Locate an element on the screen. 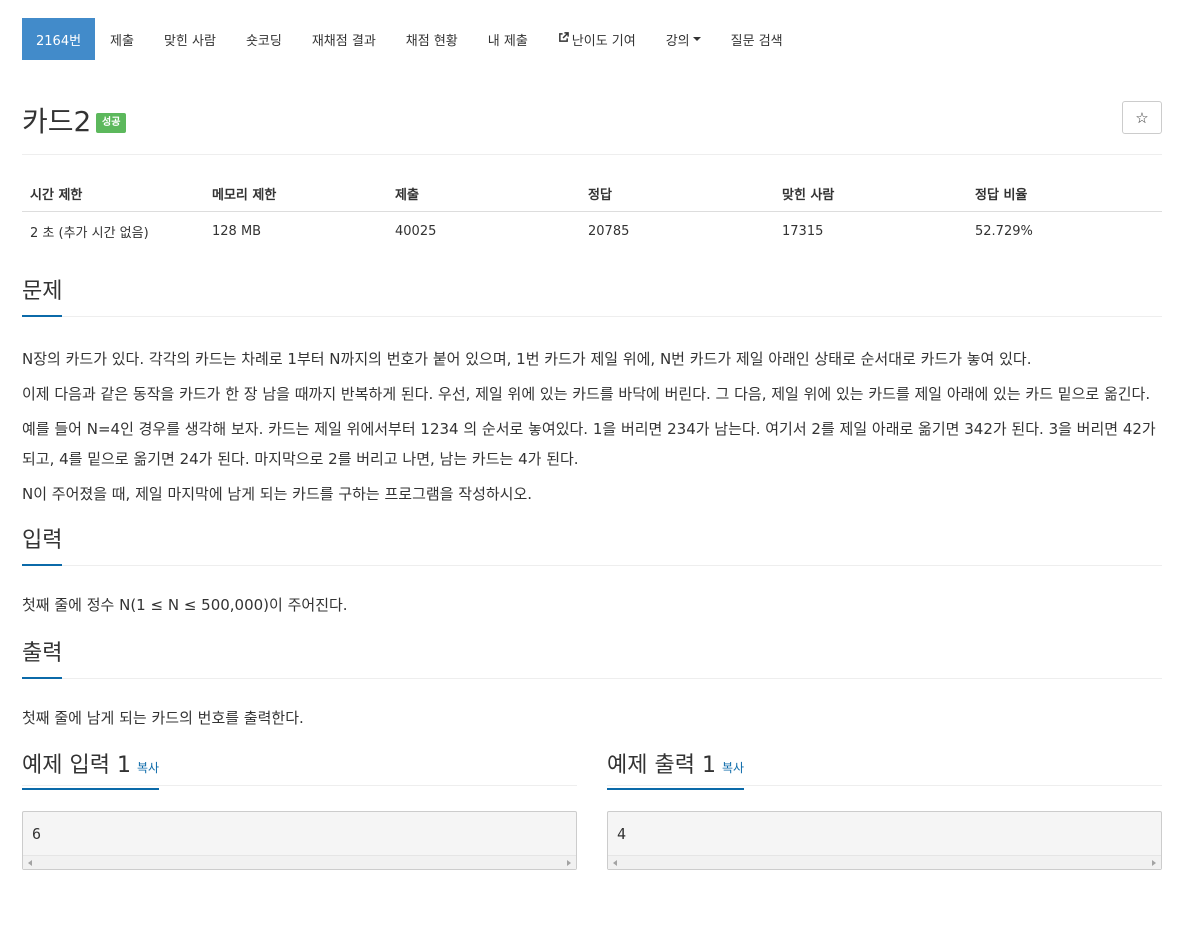 This screenshot has height=938, width=1189. sample-output-heading: 예제 출력 1 is located at coordinates (661, 765).